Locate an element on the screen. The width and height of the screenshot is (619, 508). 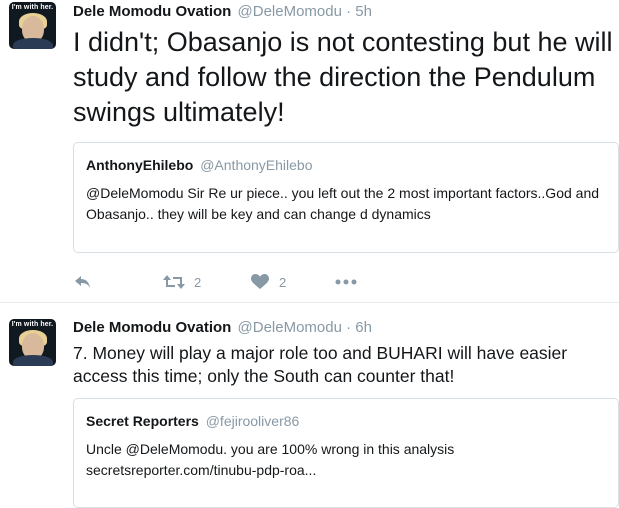
reply-icon is located at coordinates (83, 282).